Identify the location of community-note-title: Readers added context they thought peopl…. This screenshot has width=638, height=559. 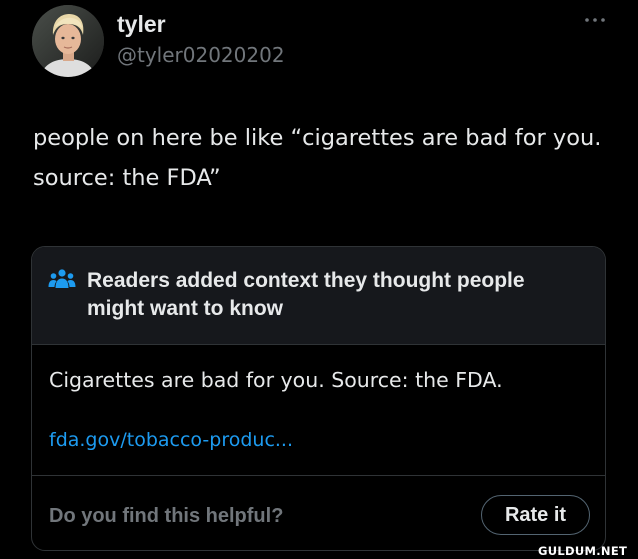
(306, 294).